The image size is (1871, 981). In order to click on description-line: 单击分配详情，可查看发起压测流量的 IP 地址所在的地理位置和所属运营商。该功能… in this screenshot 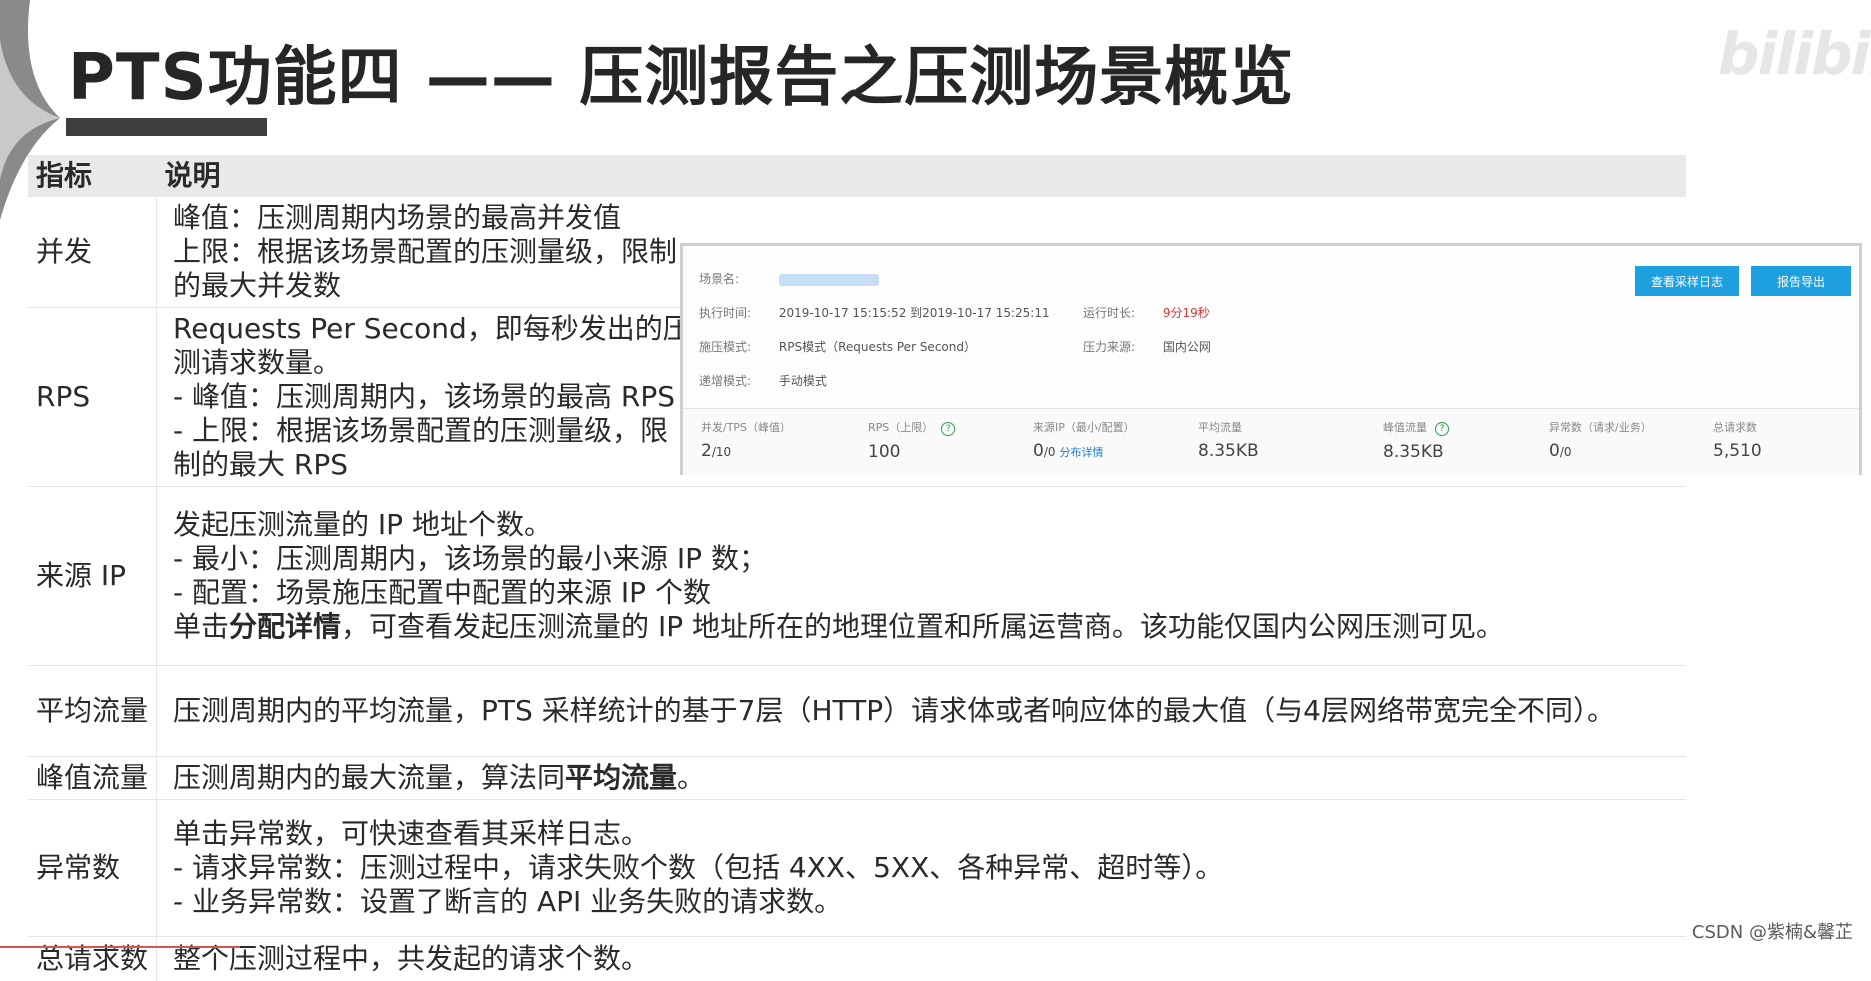, I will do `click(925, 627)`.